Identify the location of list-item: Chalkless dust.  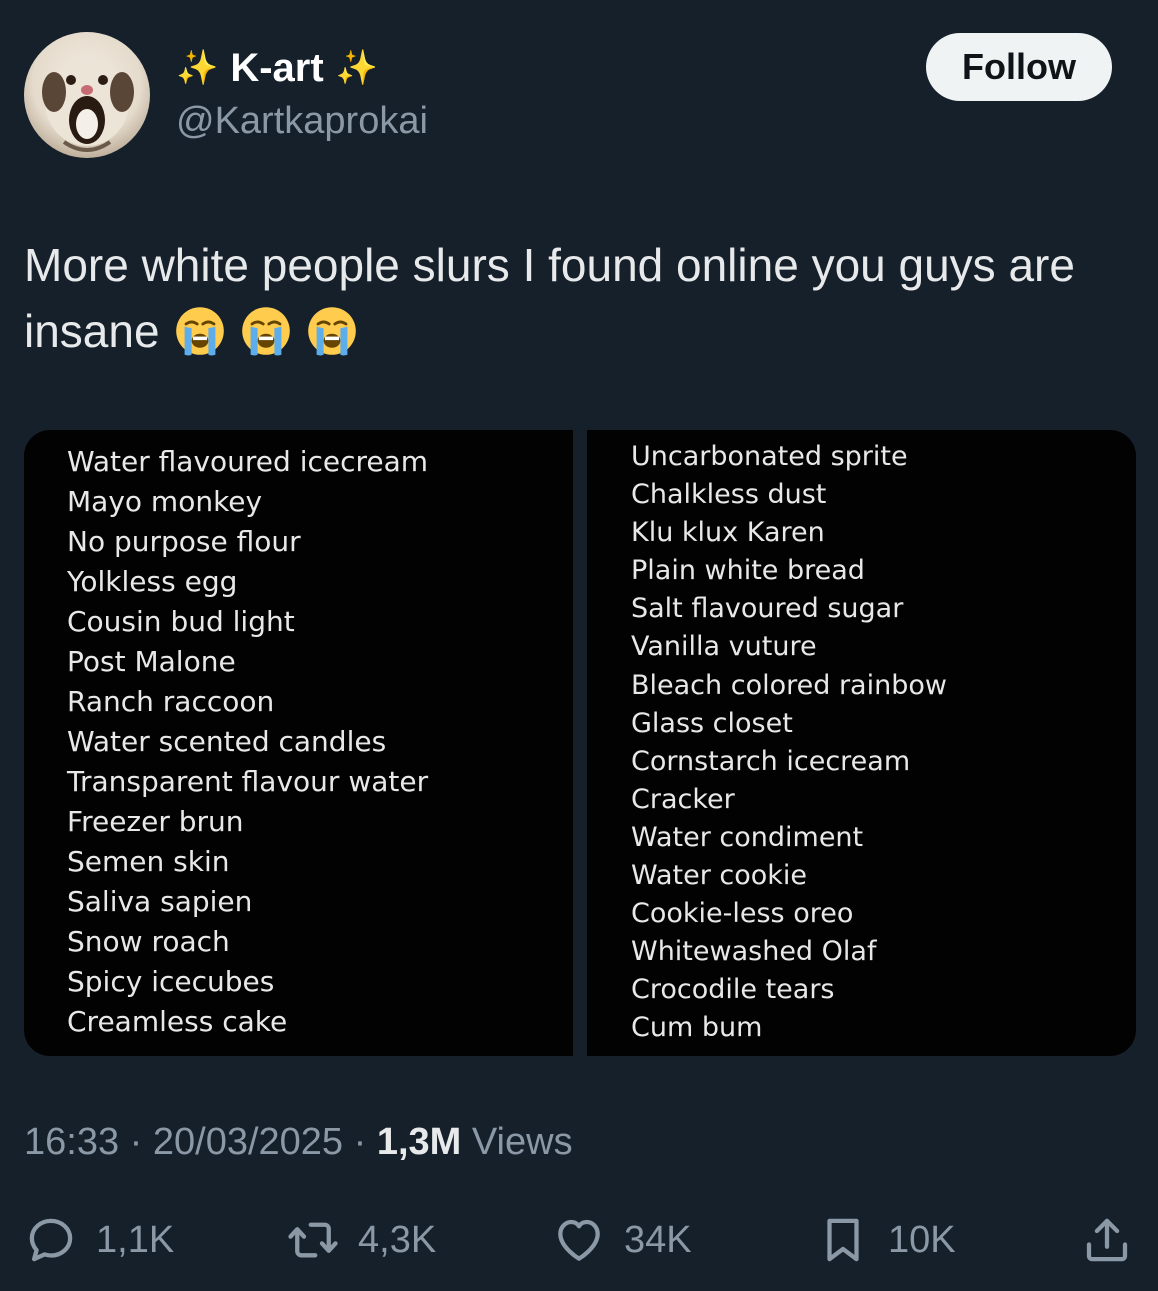
(729, 495).